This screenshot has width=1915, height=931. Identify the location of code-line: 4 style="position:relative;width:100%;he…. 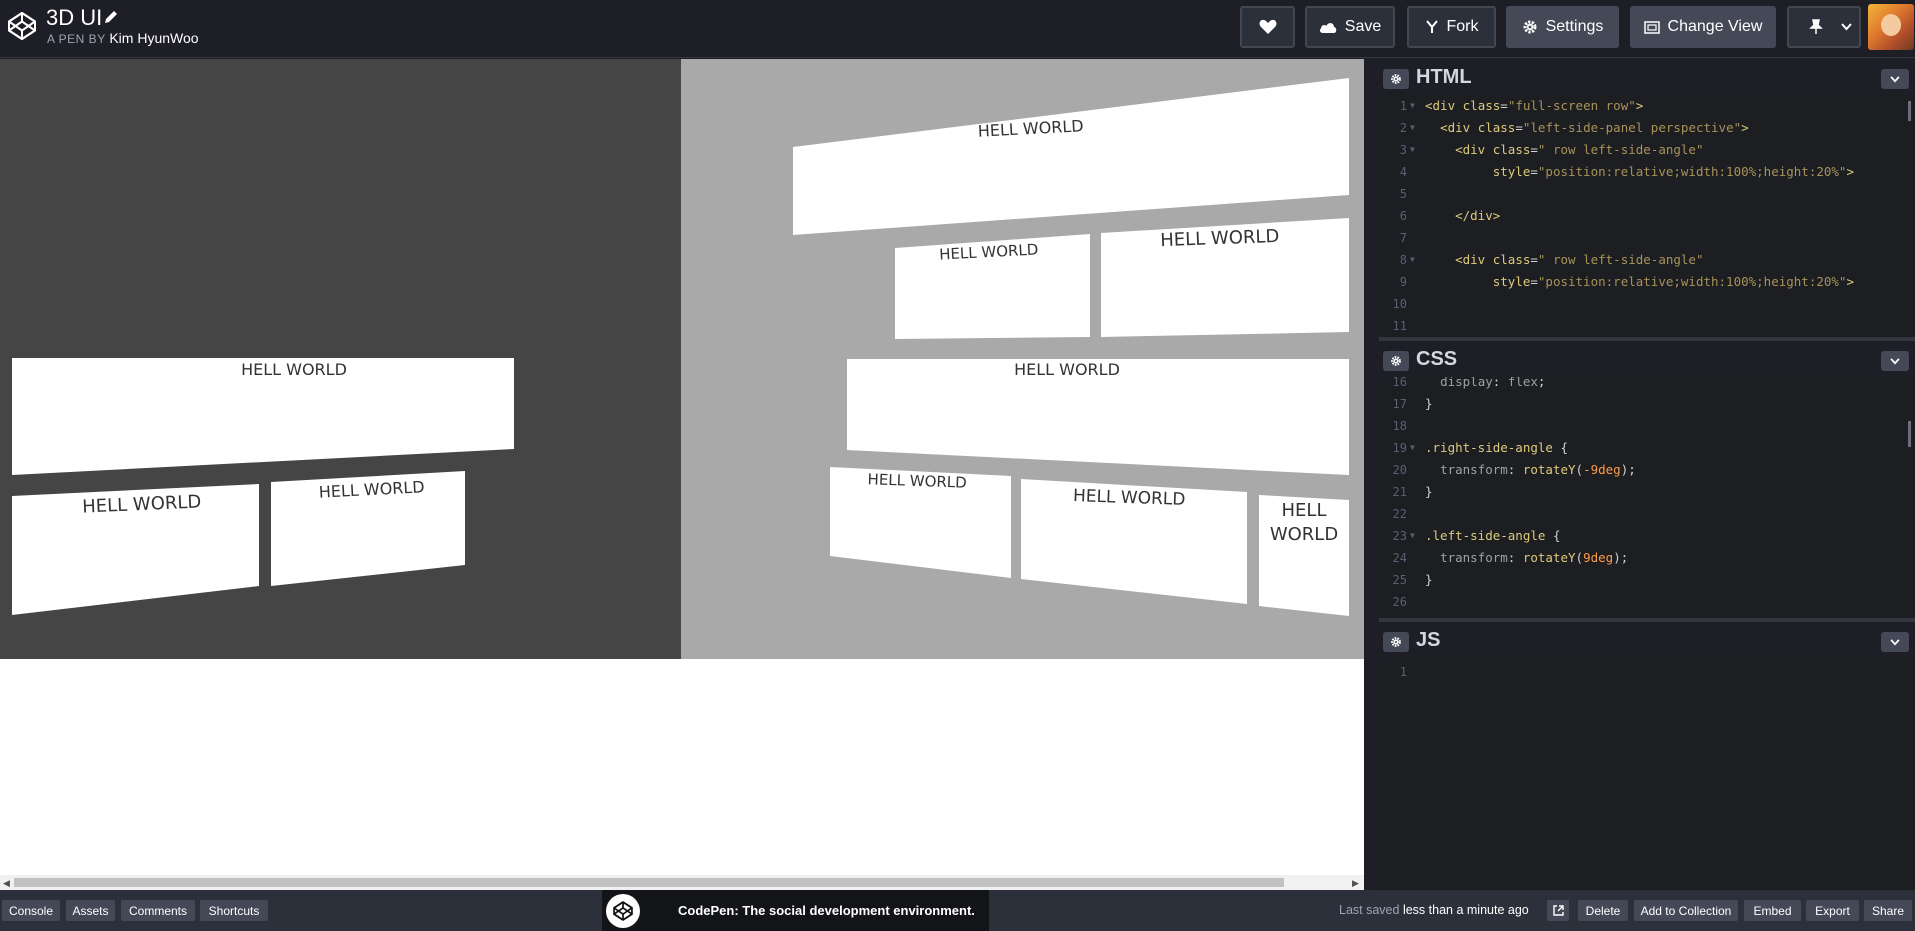
(1647, 172).